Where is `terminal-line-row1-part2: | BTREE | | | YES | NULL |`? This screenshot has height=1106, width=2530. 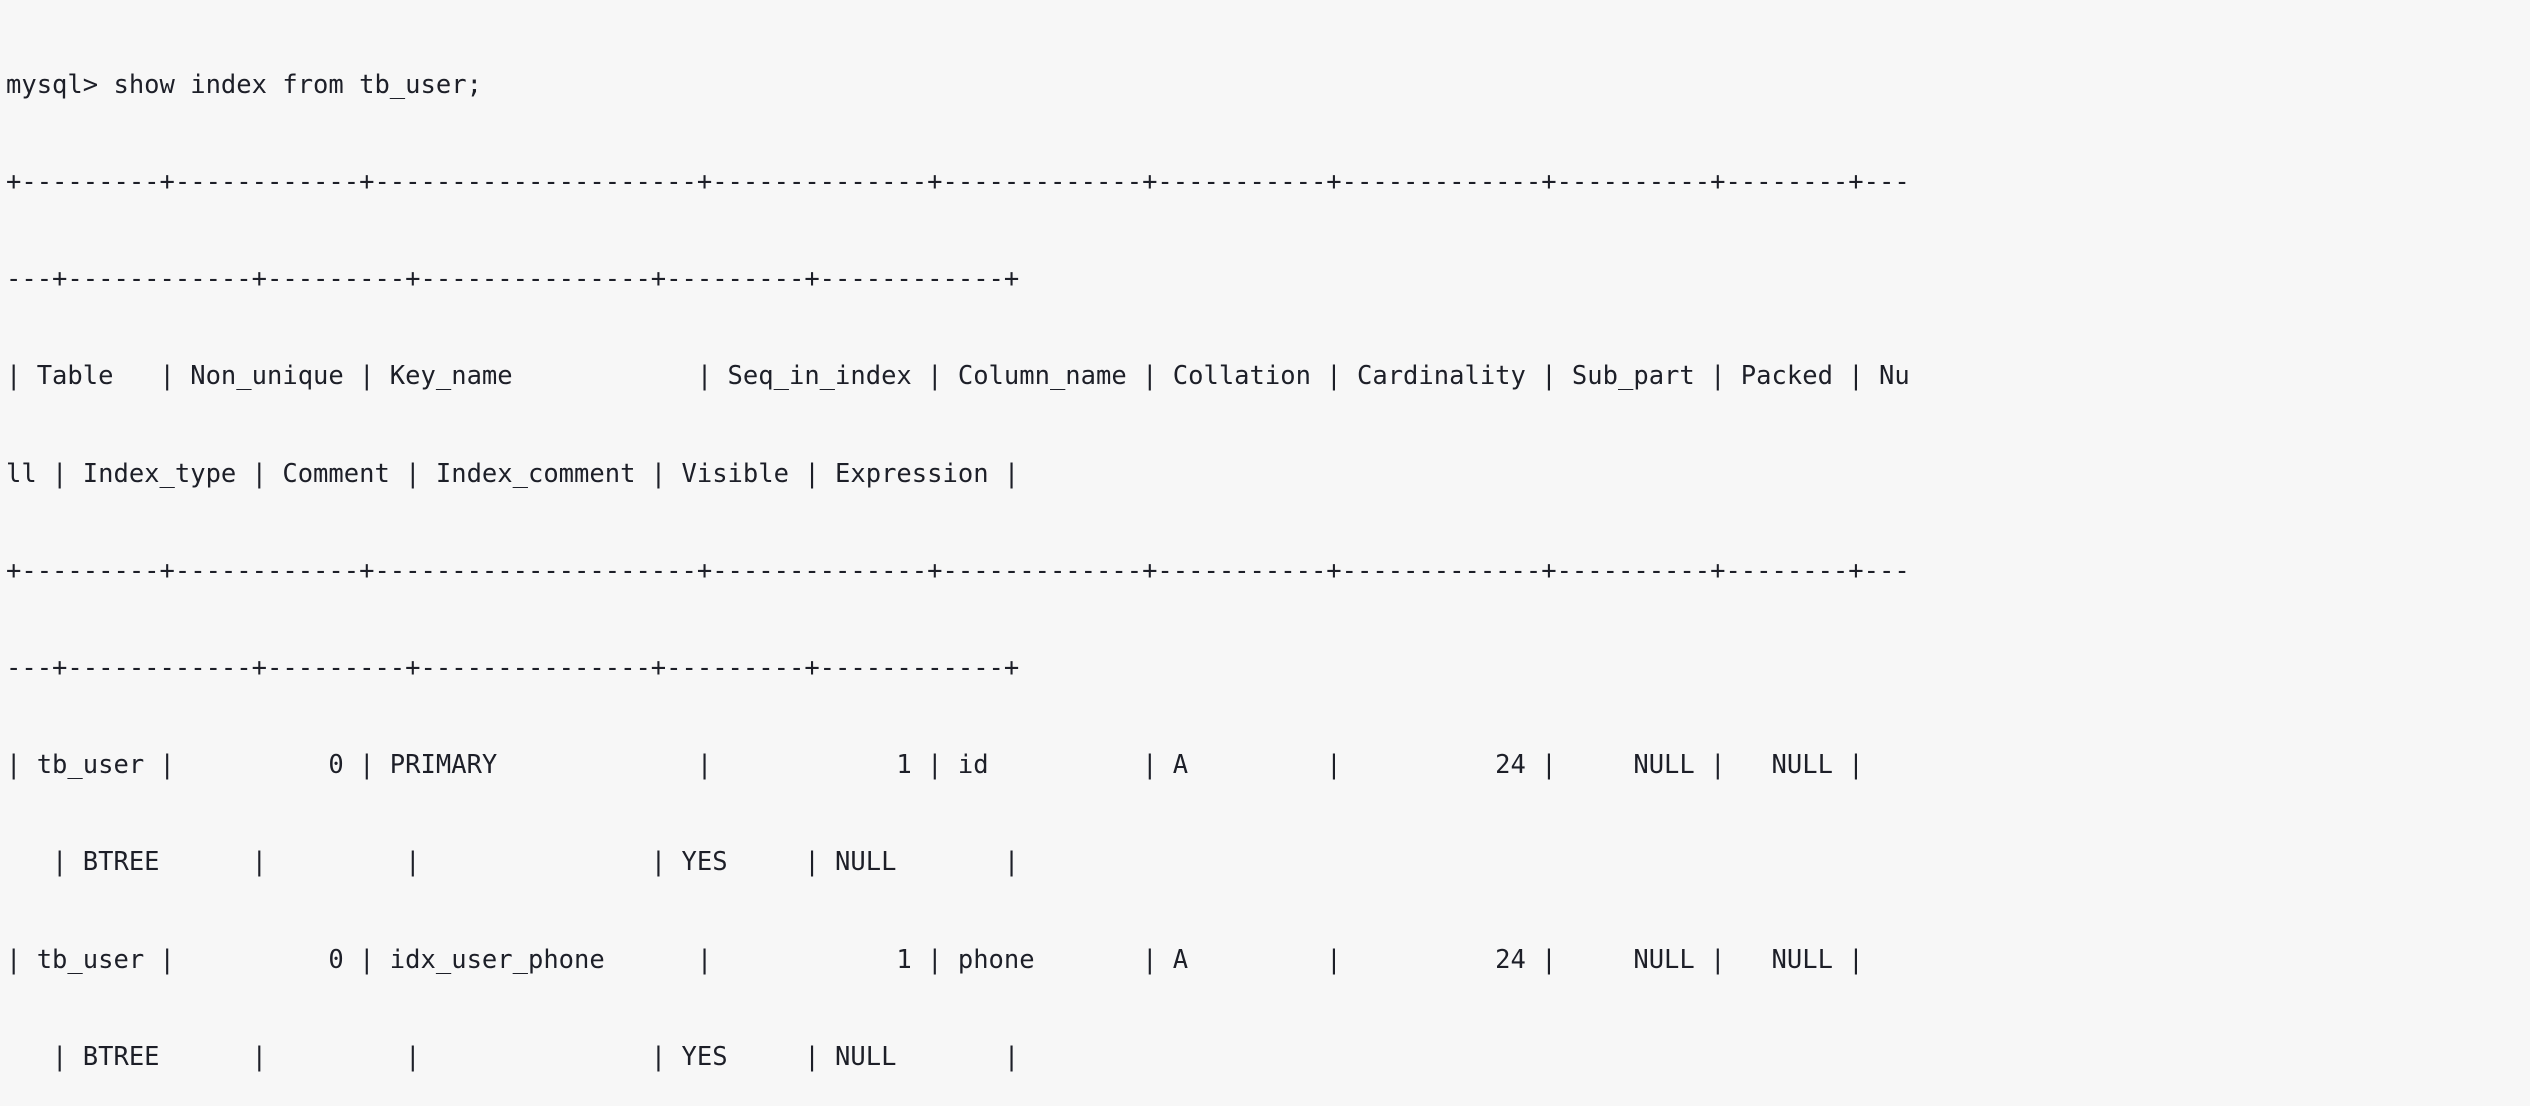
terminal-line-row1-part2: | BTREE | | | YES | NULL | is located at coordinates (513, 862).